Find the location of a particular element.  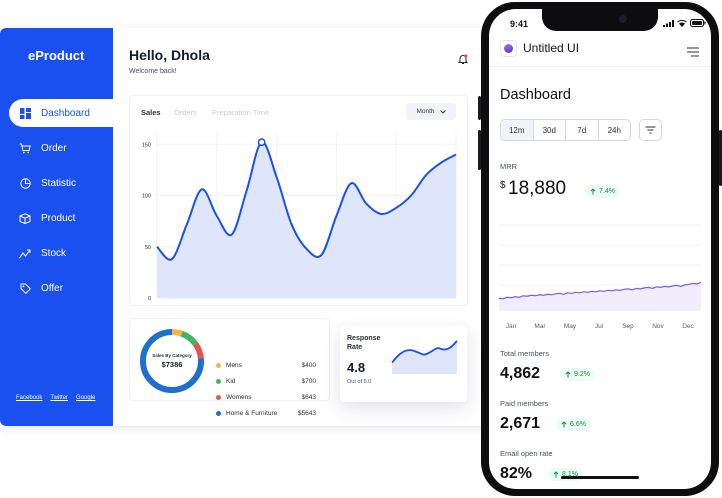

metric-label: Email open rate is located at coordinates (526, 453).